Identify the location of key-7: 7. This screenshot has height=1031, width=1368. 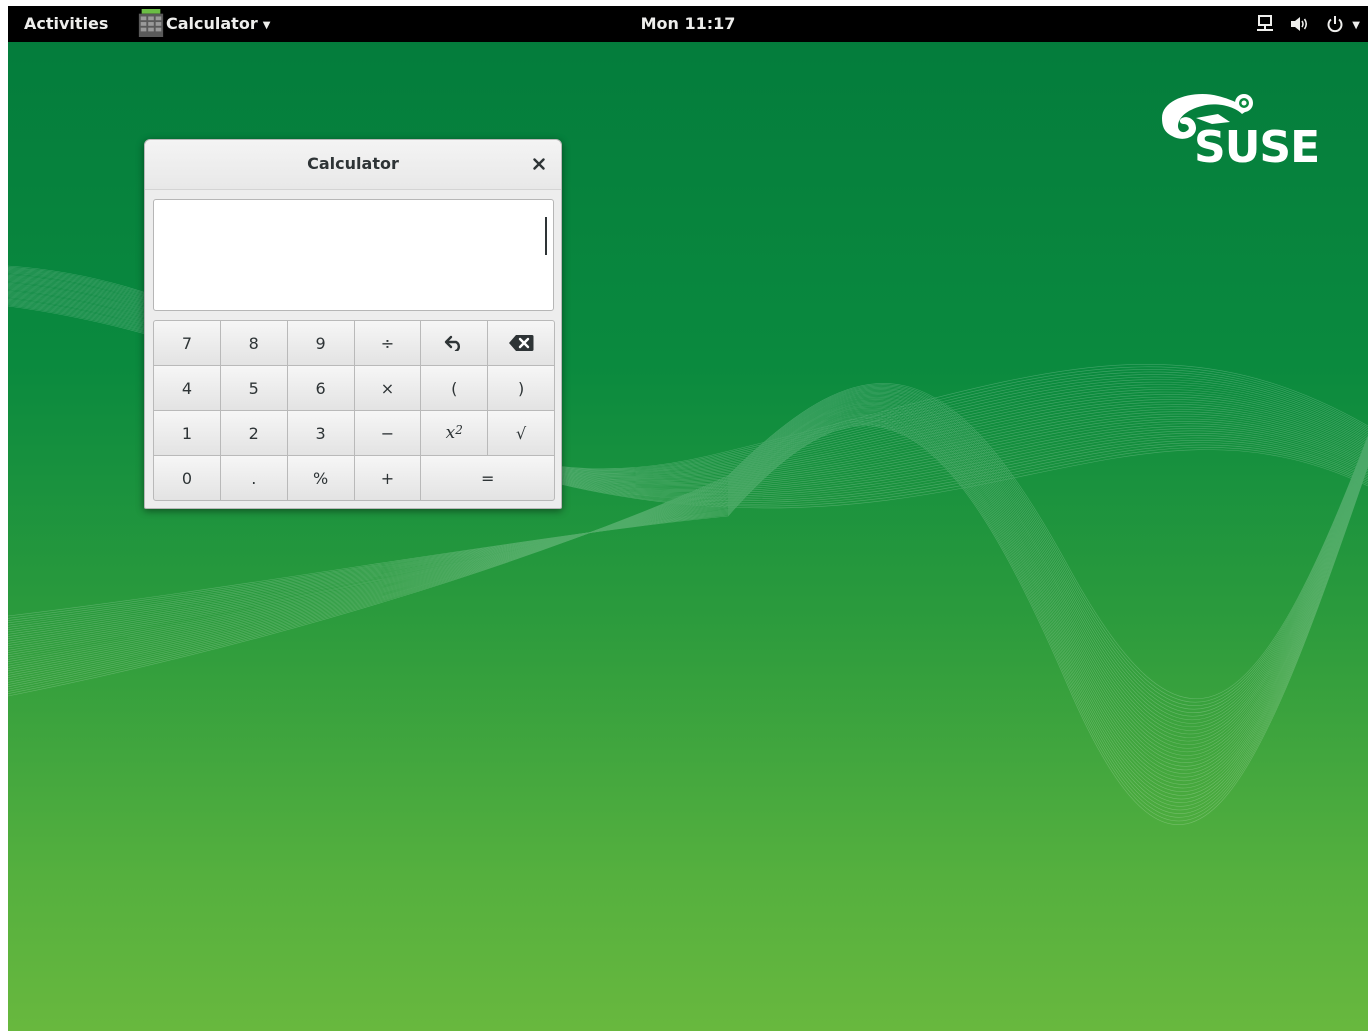
(187, 343).